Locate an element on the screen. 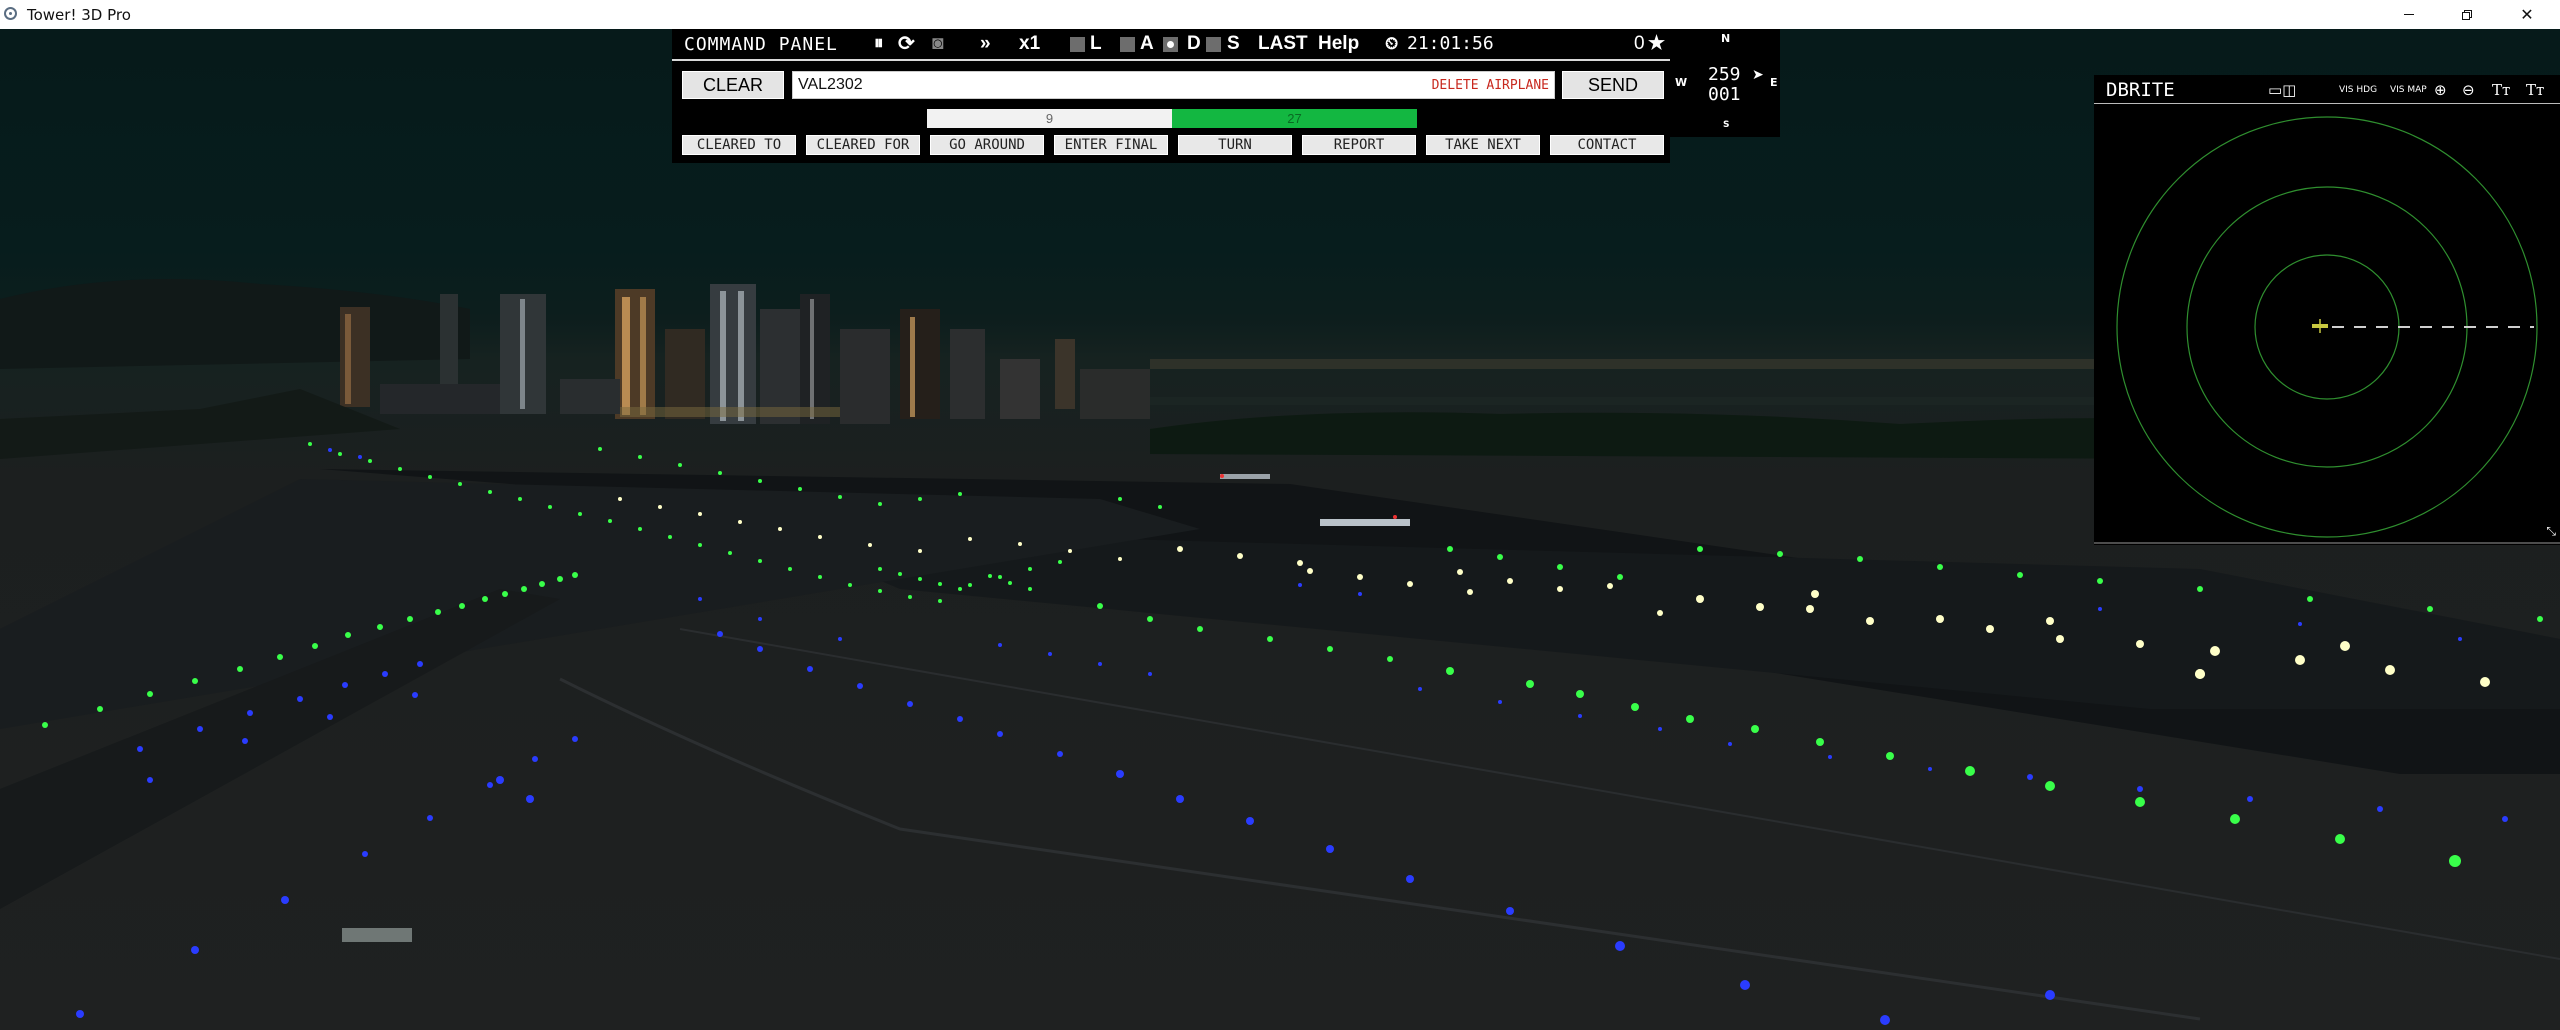 Image resolution: width=2560 pixels, height=1030 pixels. radar-scope is located at coordinates (2327, 325).